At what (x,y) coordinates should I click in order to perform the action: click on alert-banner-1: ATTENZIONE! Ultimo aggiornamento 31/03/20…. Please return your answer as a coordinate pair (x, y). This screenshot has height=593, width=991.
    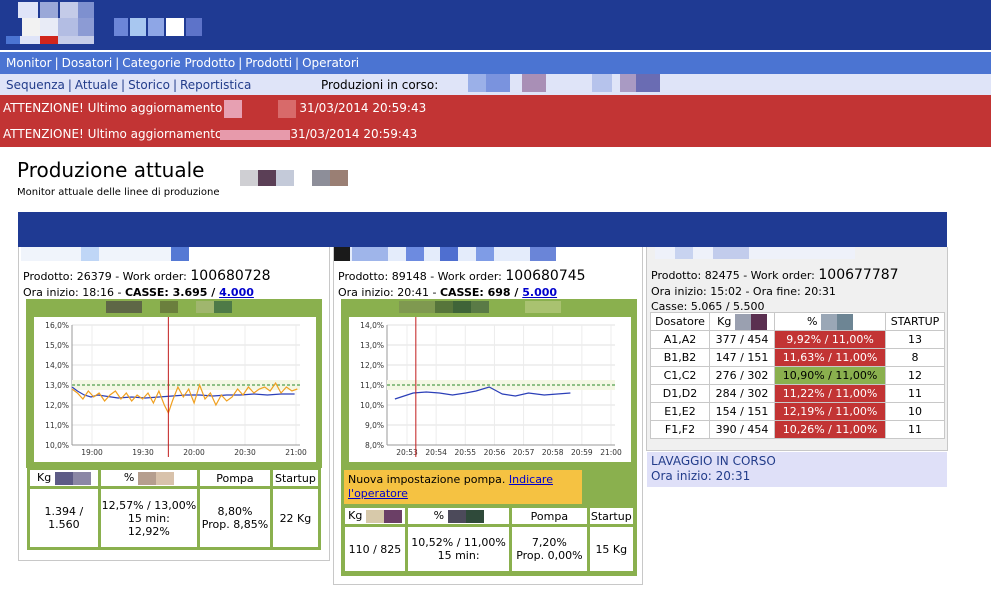
    Looking at the image, I should click on (495, 108).